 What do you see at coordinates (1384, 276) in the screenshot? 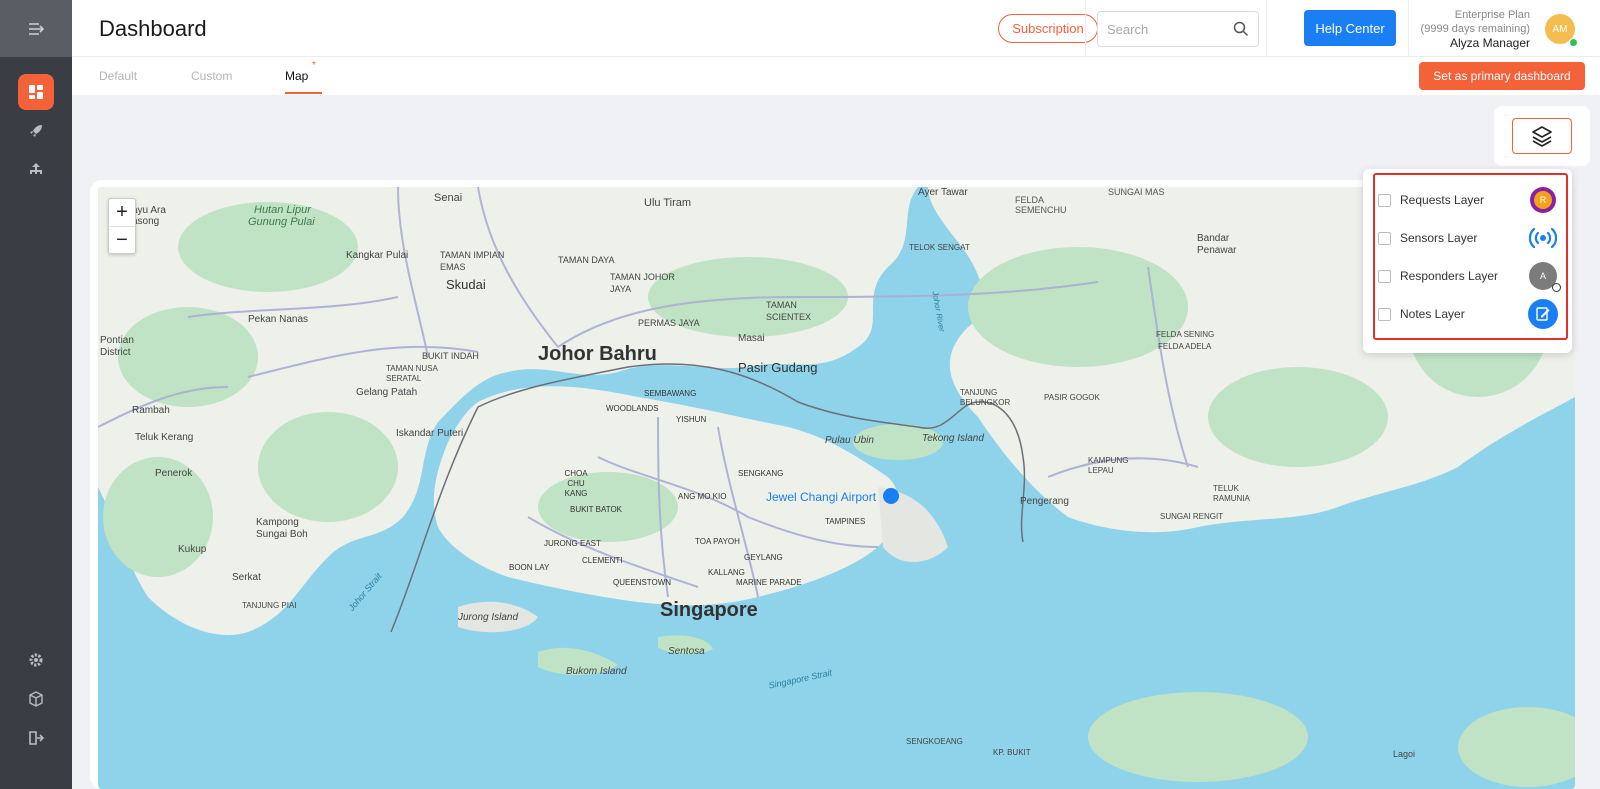
I see `layer-checkbox-responders` at bounding box center [1384, 276].